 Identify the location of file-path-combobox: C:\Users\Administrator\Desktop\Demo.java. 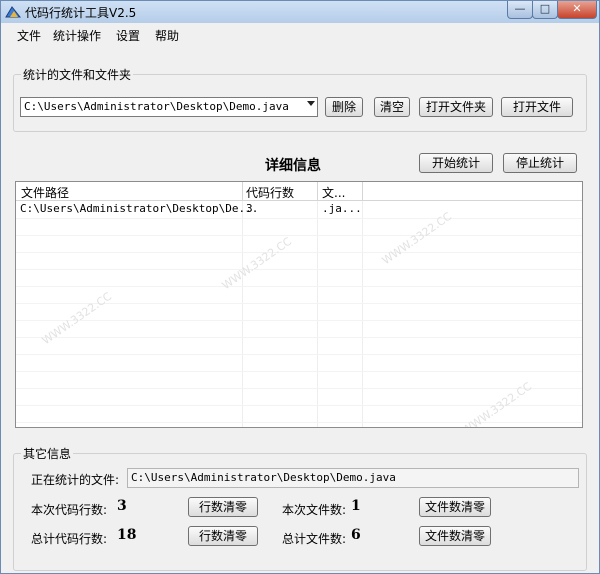
(169, 107).